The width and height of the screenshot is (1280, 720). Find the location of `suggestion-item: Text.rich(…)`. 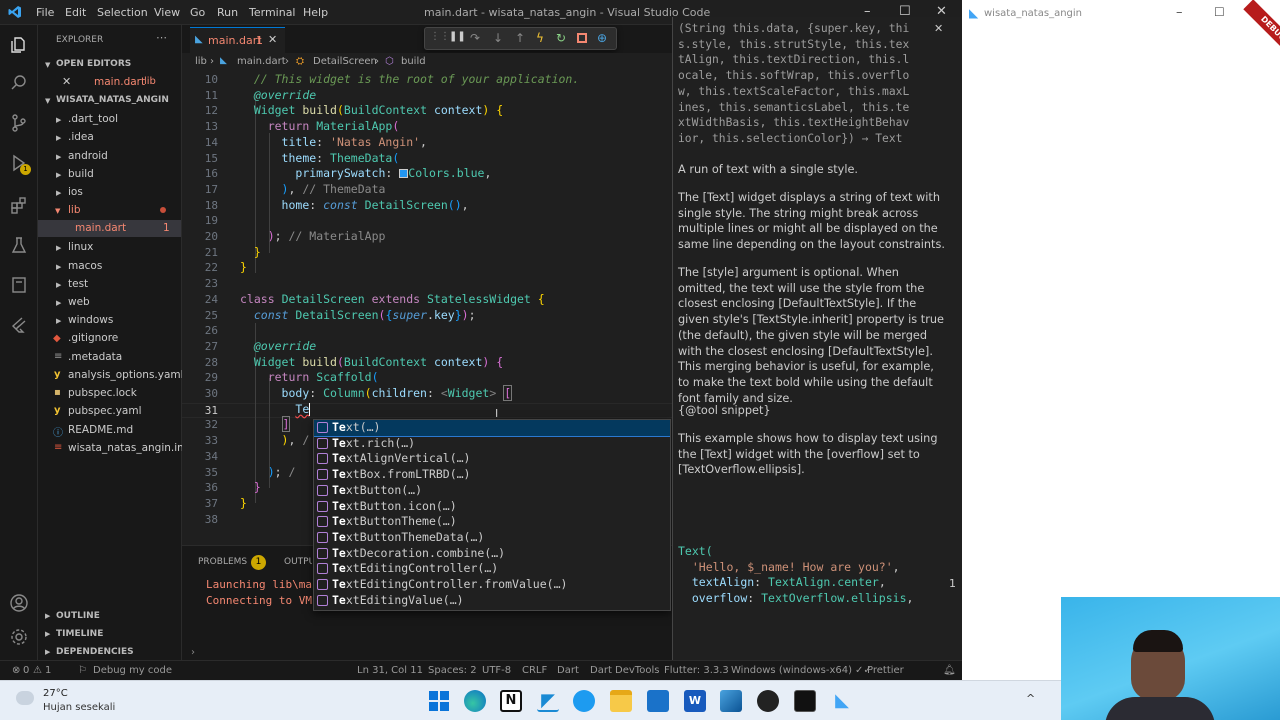

suggestion-item: Text.rich(…) is located at coordinates (492, 444).